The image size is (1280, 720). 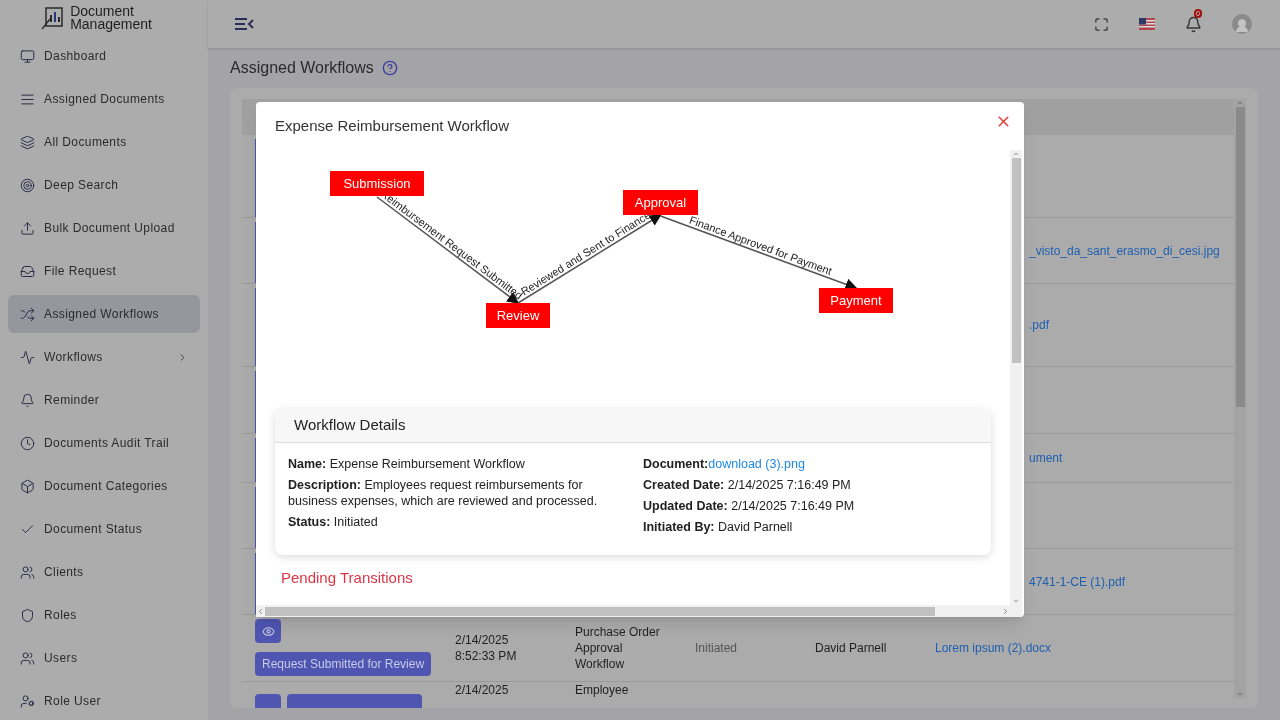 What do you see at coordinates (856, 300) in the screenshot?
I see `workflow-node: Payment` at bounding box center [856, 300].